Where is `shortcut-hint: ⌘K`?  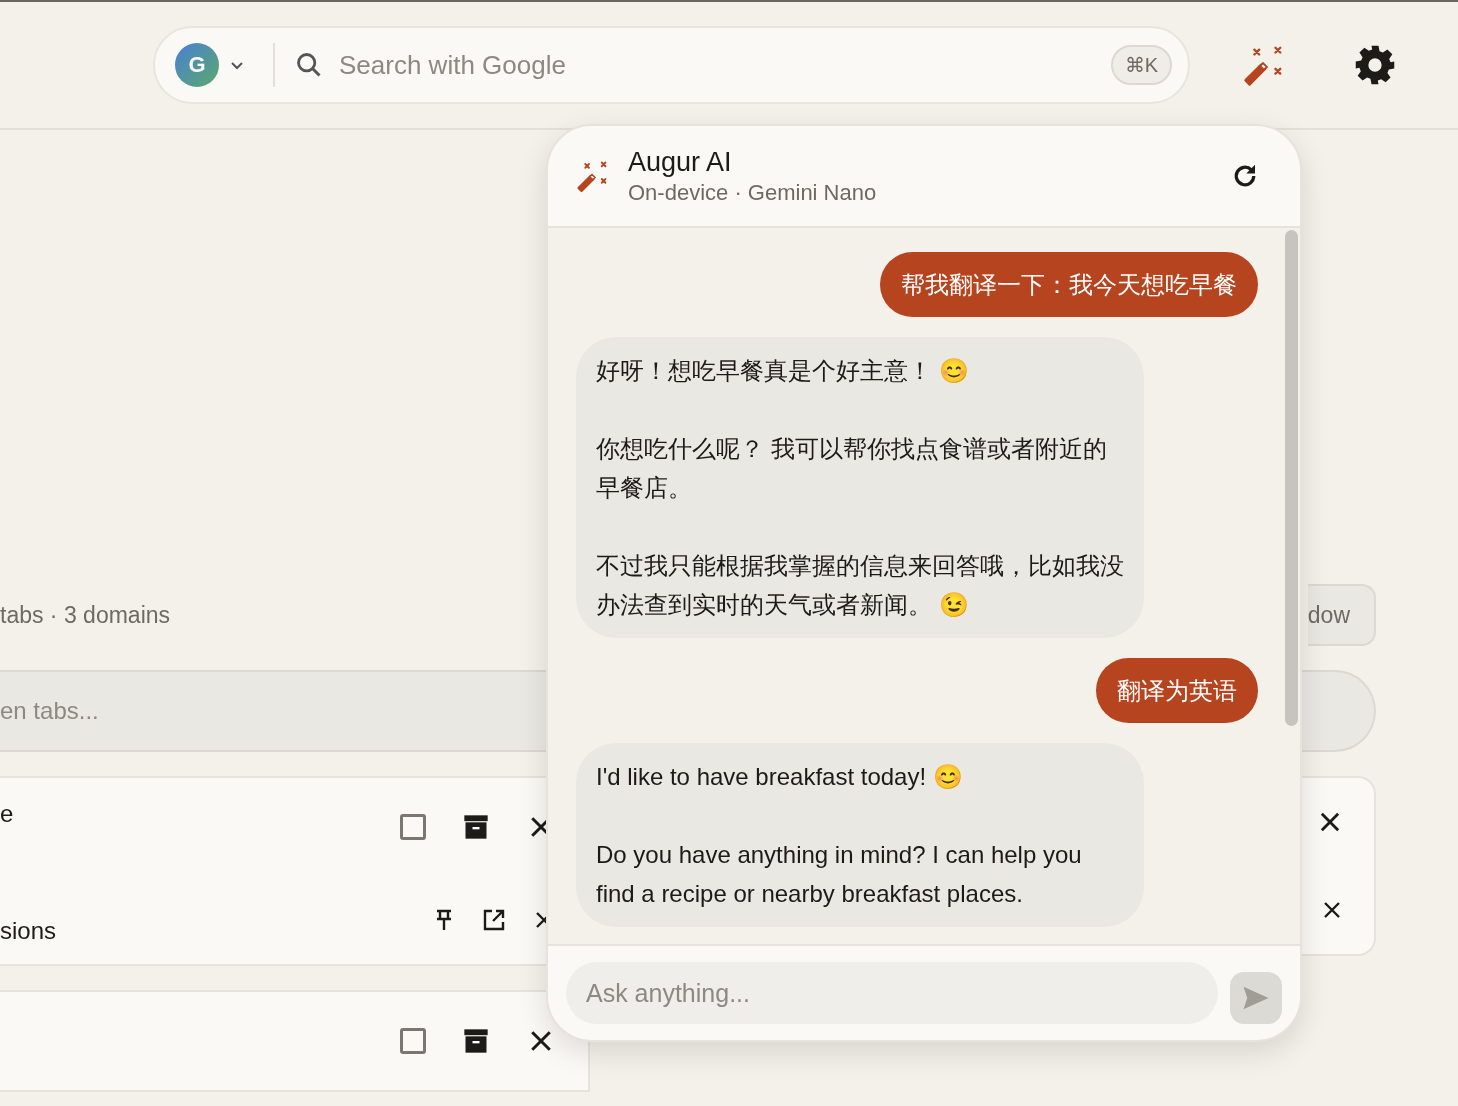 shortcut-hint: ⌘K is located at coordinates (1141, 65).